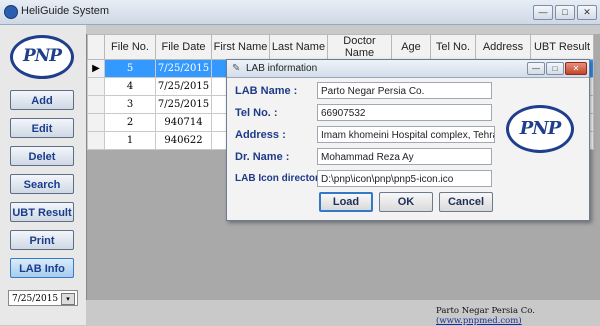  Describe the element at coordinates (236, 68) in the screenshot. I see `wrench-icon: ✎` at that location.